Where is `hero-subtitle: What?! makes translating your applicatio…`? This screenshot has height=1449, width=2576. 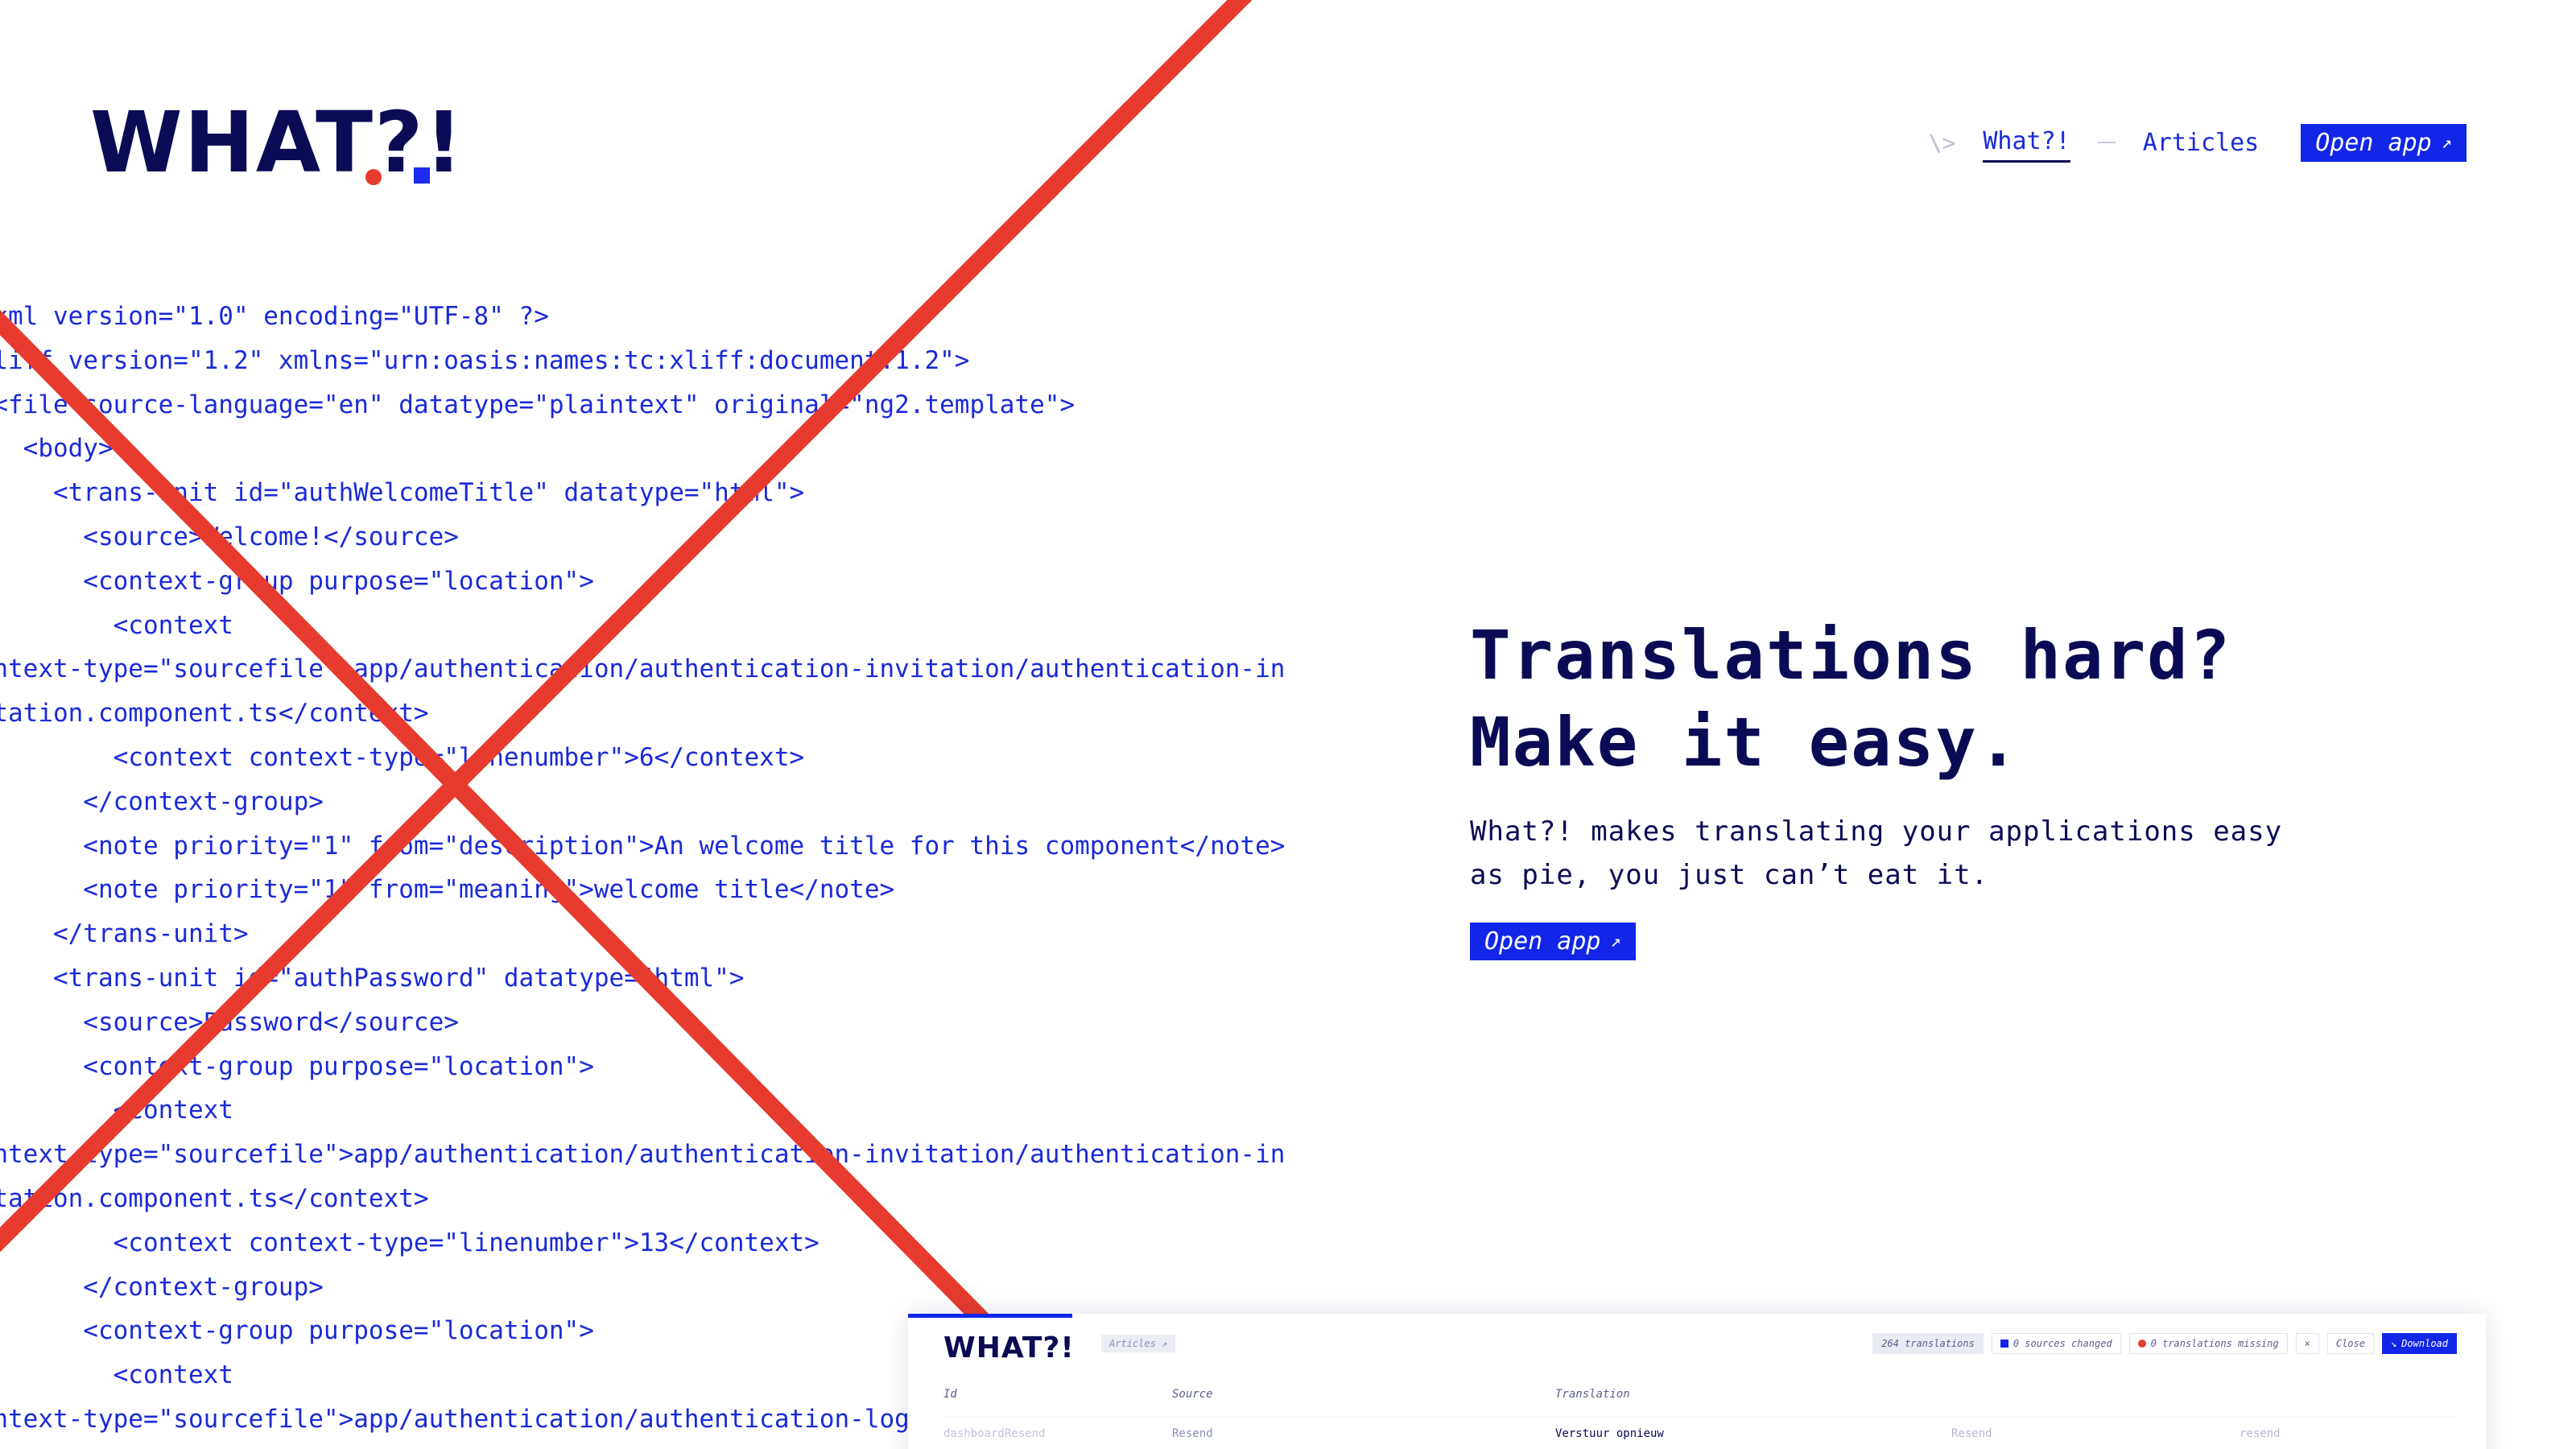
hero-subtitle: What?! makes translating your applicatio… is located at coordinates (1912, 853).